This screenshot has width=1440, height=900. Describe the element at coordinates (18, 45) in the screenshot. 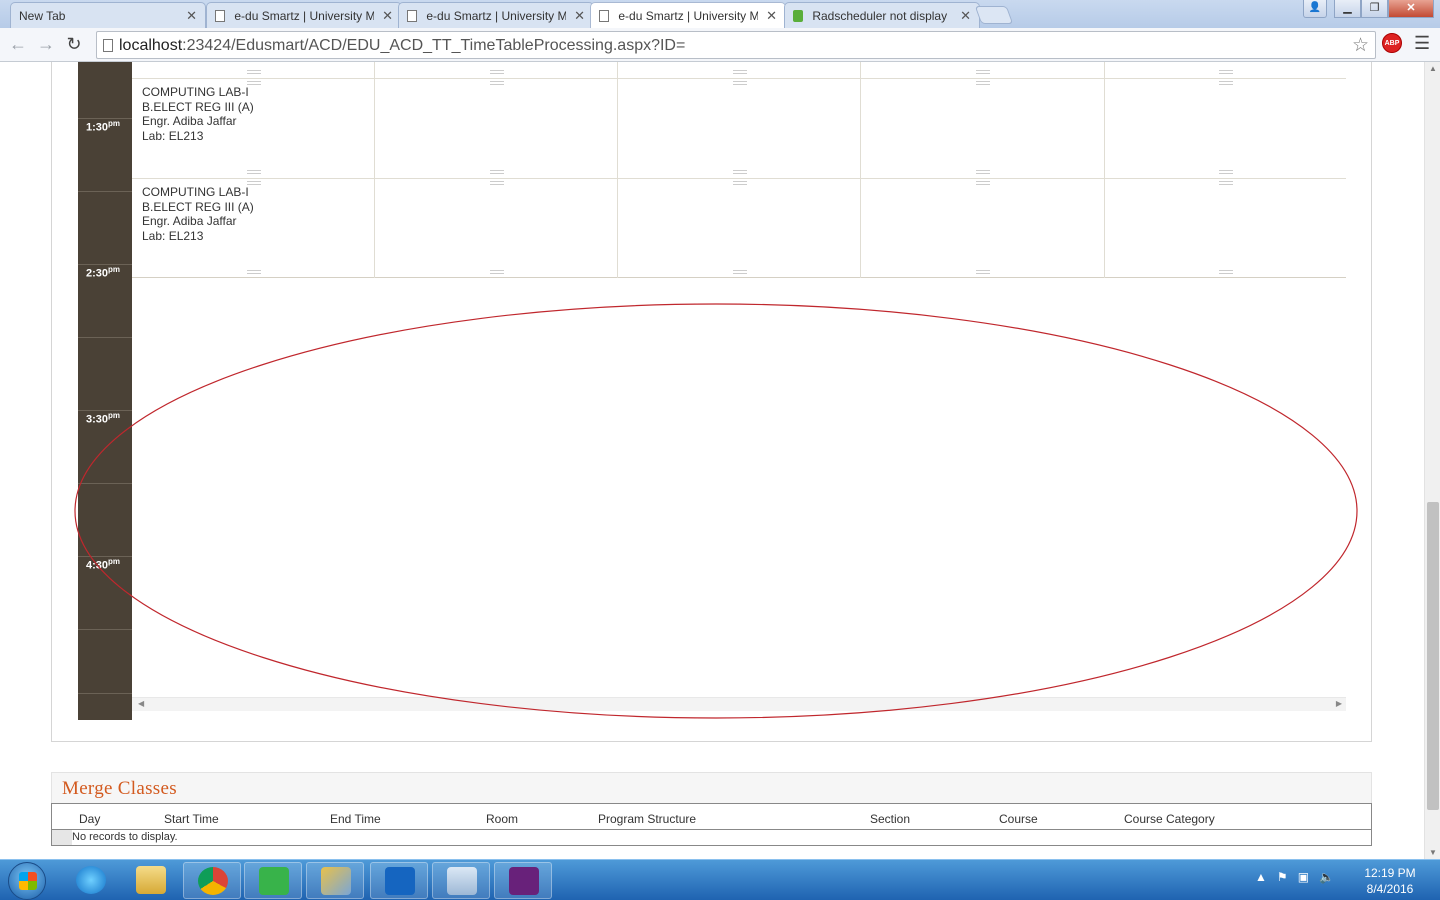

I see `back-arrow-icon: ←` at that location.